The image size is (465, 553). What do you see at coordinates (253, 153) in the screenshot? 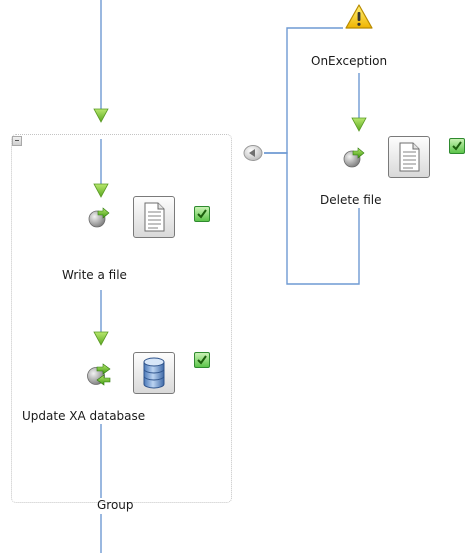
I see `left-arrow-connector-icon` at bounding box center [253, 153].